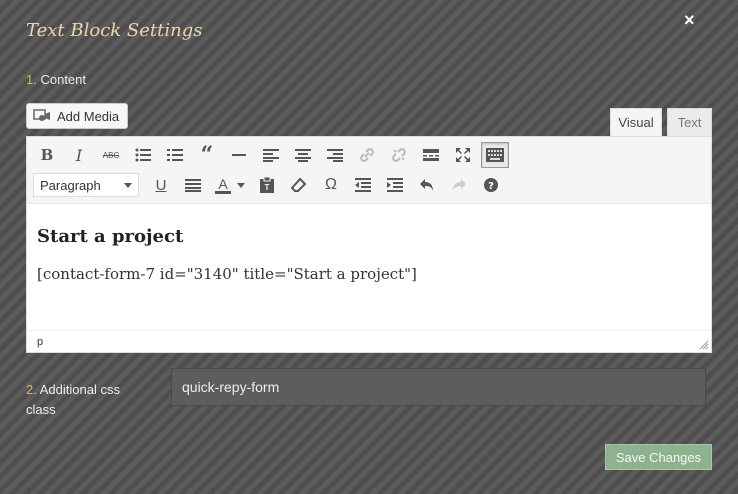 The image size is (738, 494). Describe the element at coordinates (42, 116) in the screenshot. I see `media-icon` at that location.